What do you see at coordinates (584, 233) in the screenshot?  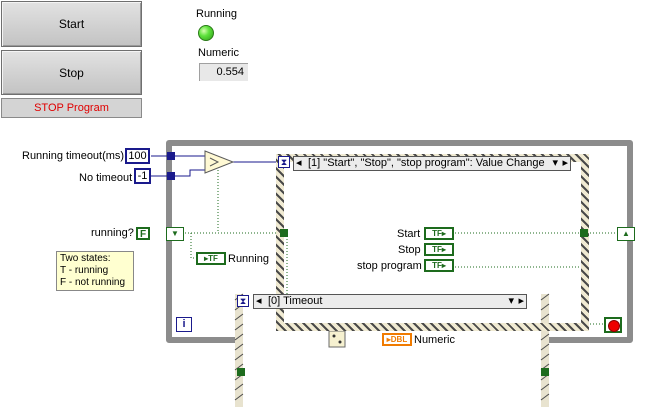 I see `event-right-tunnel` at bounding box center [584, 233].